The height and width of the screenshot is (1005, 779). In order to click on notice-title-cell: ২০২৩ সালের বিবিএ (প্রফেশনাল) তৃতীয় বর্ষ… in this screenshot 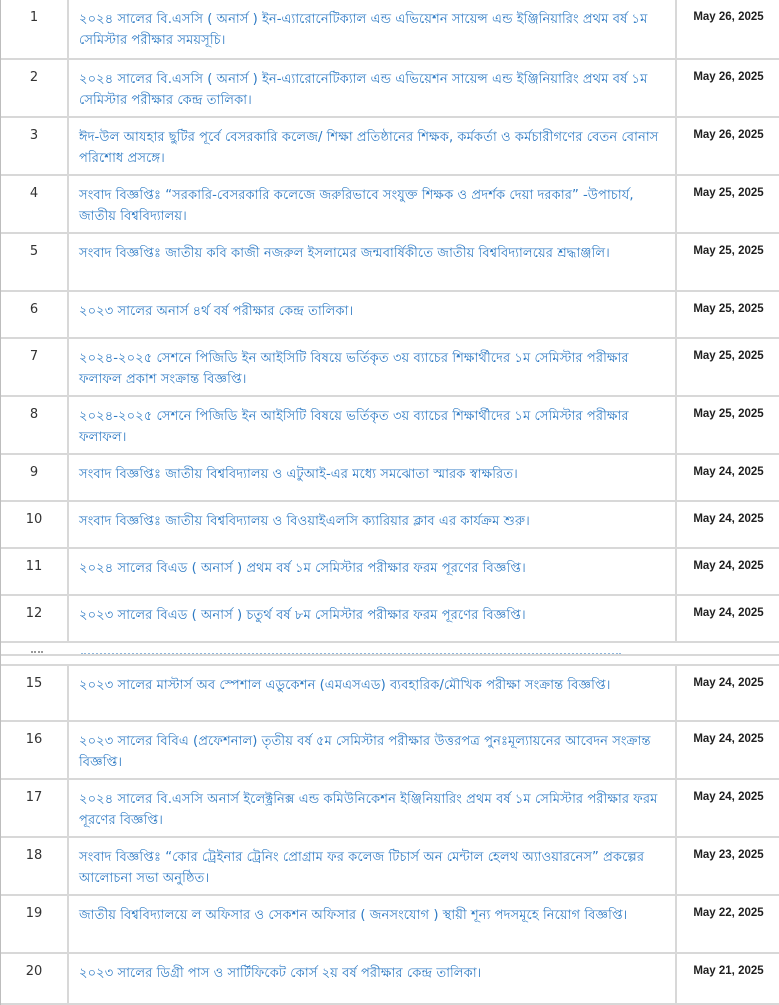, I will do `click(373, 750)`.